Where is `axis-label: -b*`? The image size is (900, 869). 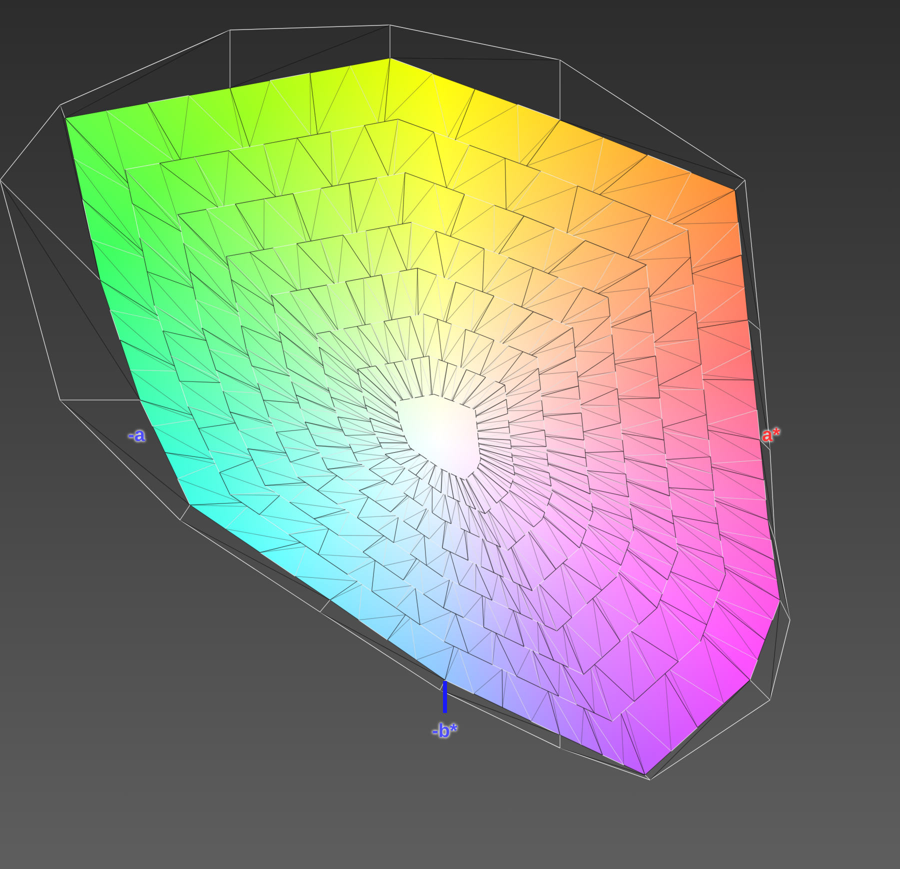 axis-label: -b* is located at coordinates (445, 731).